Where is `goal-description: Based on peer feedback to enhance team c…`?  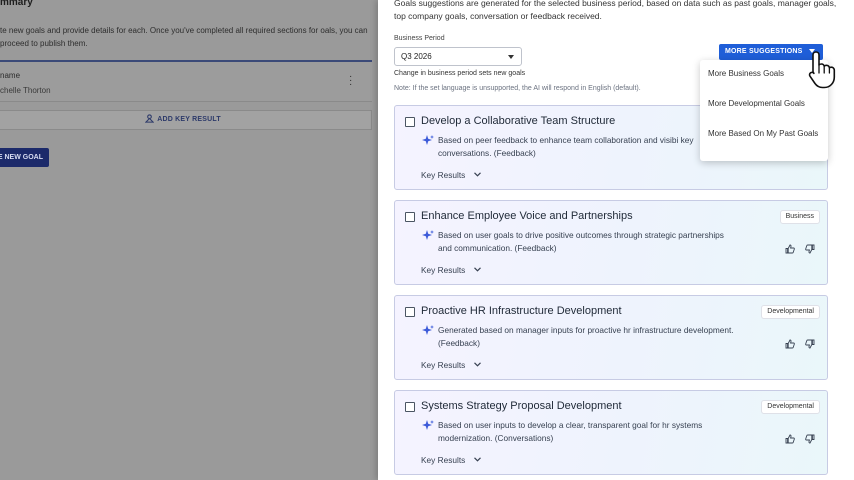 goal-description: Based on peer feedback to enhance team c… is located at coordinates (566, 146).